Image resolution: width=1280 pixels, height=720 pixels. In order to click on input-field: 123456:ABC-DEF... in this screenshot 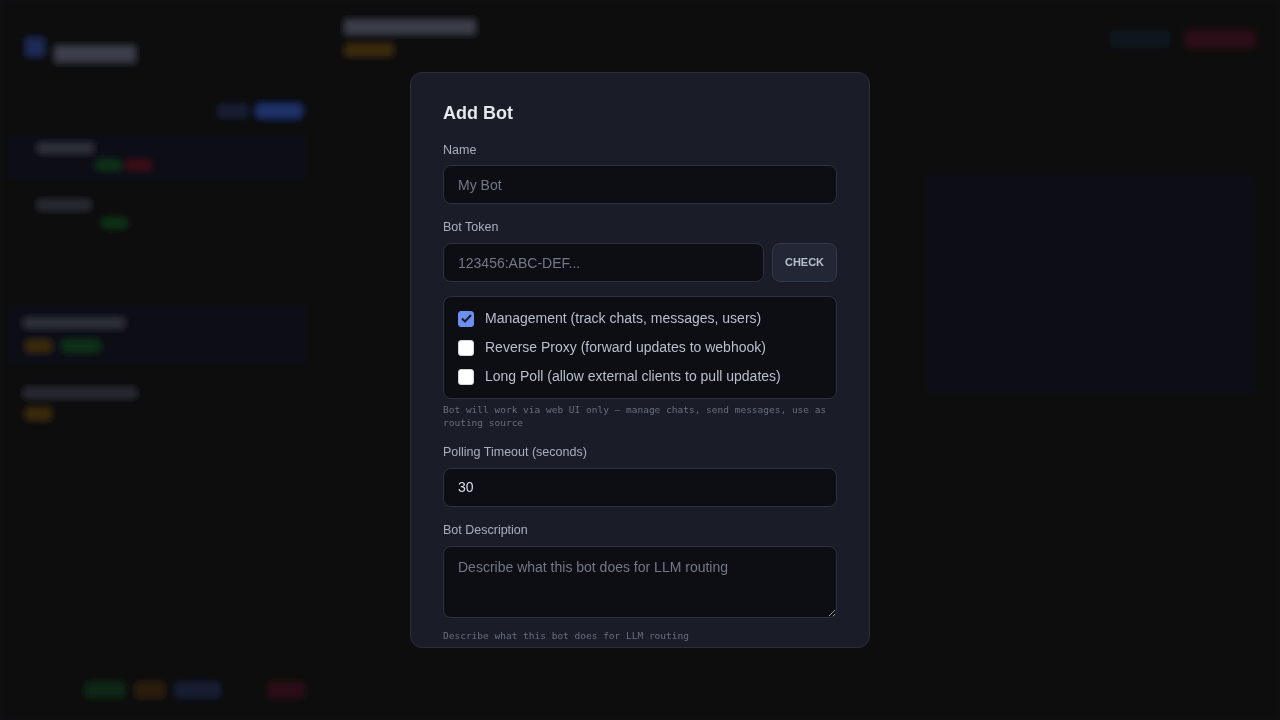, I will do `click(603, 263)`.